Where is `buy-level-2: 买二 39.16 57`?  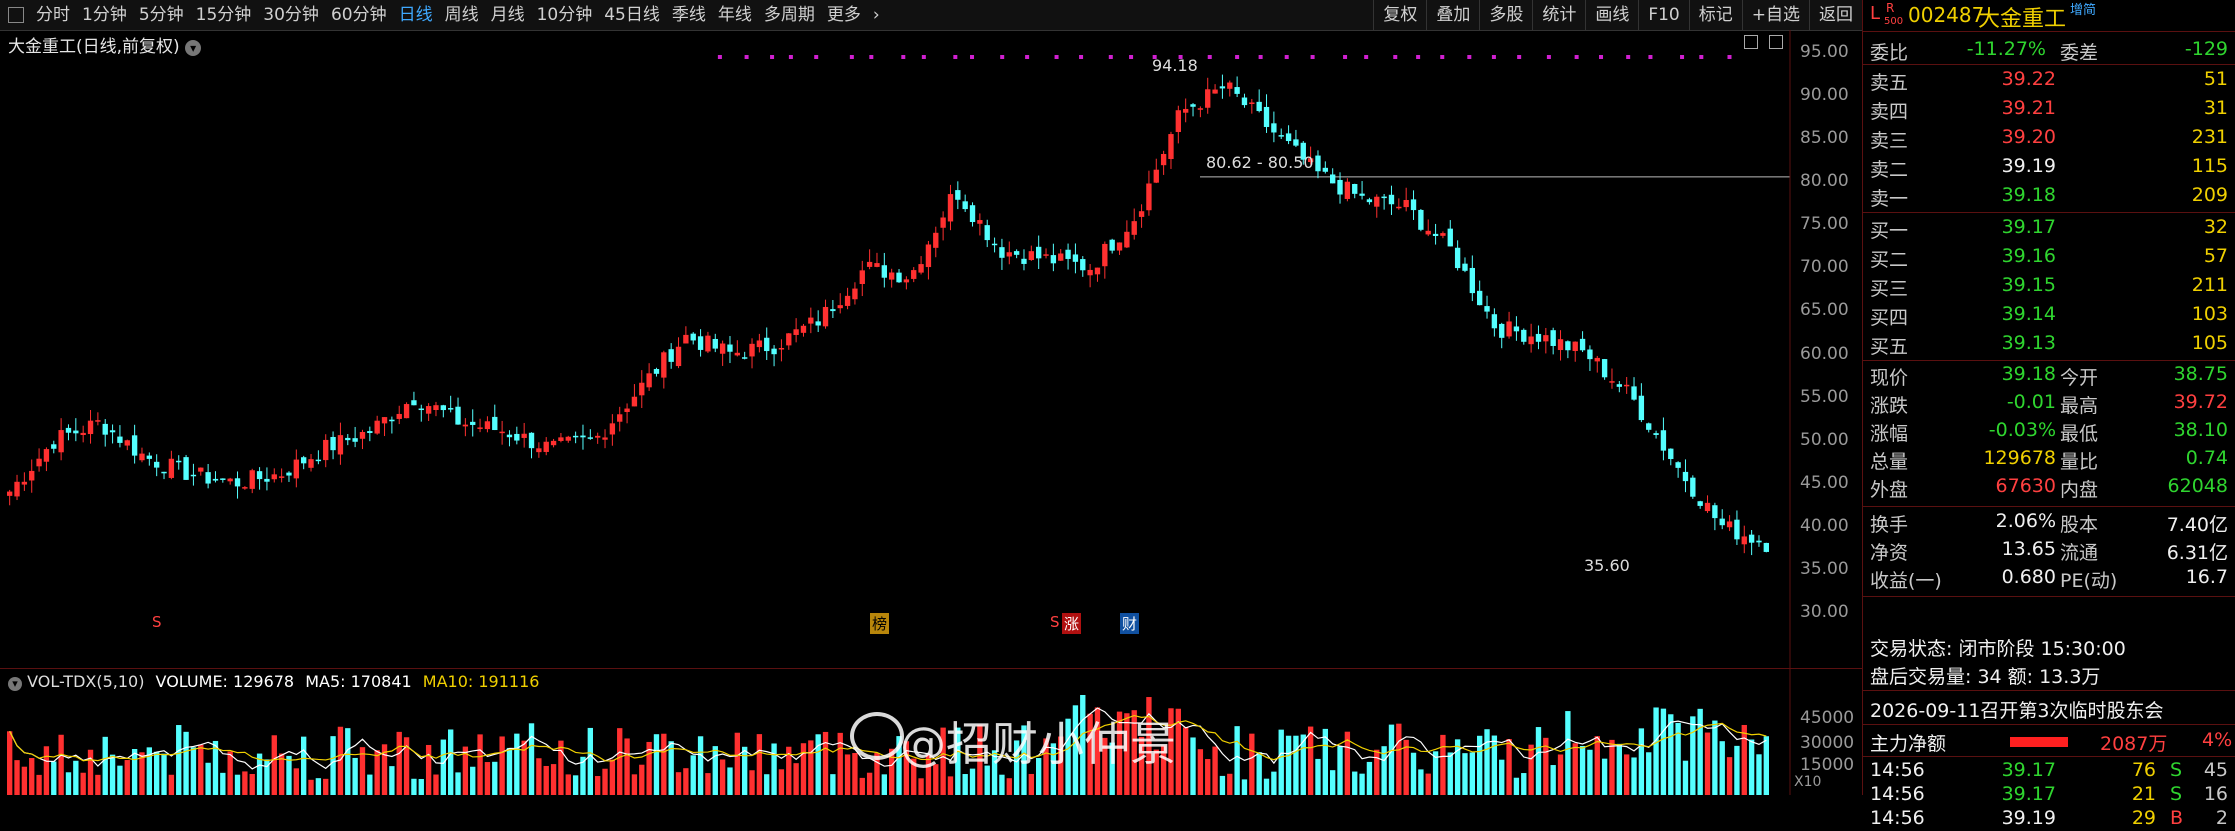
buy-level-2: 买二 39.16 57 is located at coordinates (2050, 259).